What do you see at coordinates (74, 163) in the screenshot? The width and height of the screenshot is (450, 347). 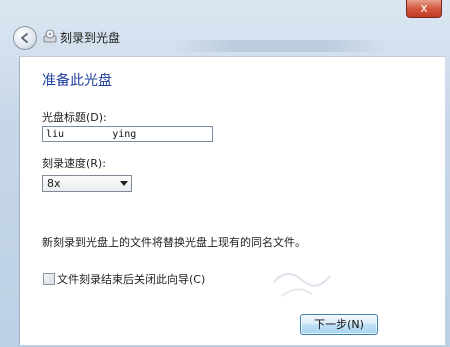 I see `burn-speed-label: 刻录速度(R):` at bounding box center [74, 163].